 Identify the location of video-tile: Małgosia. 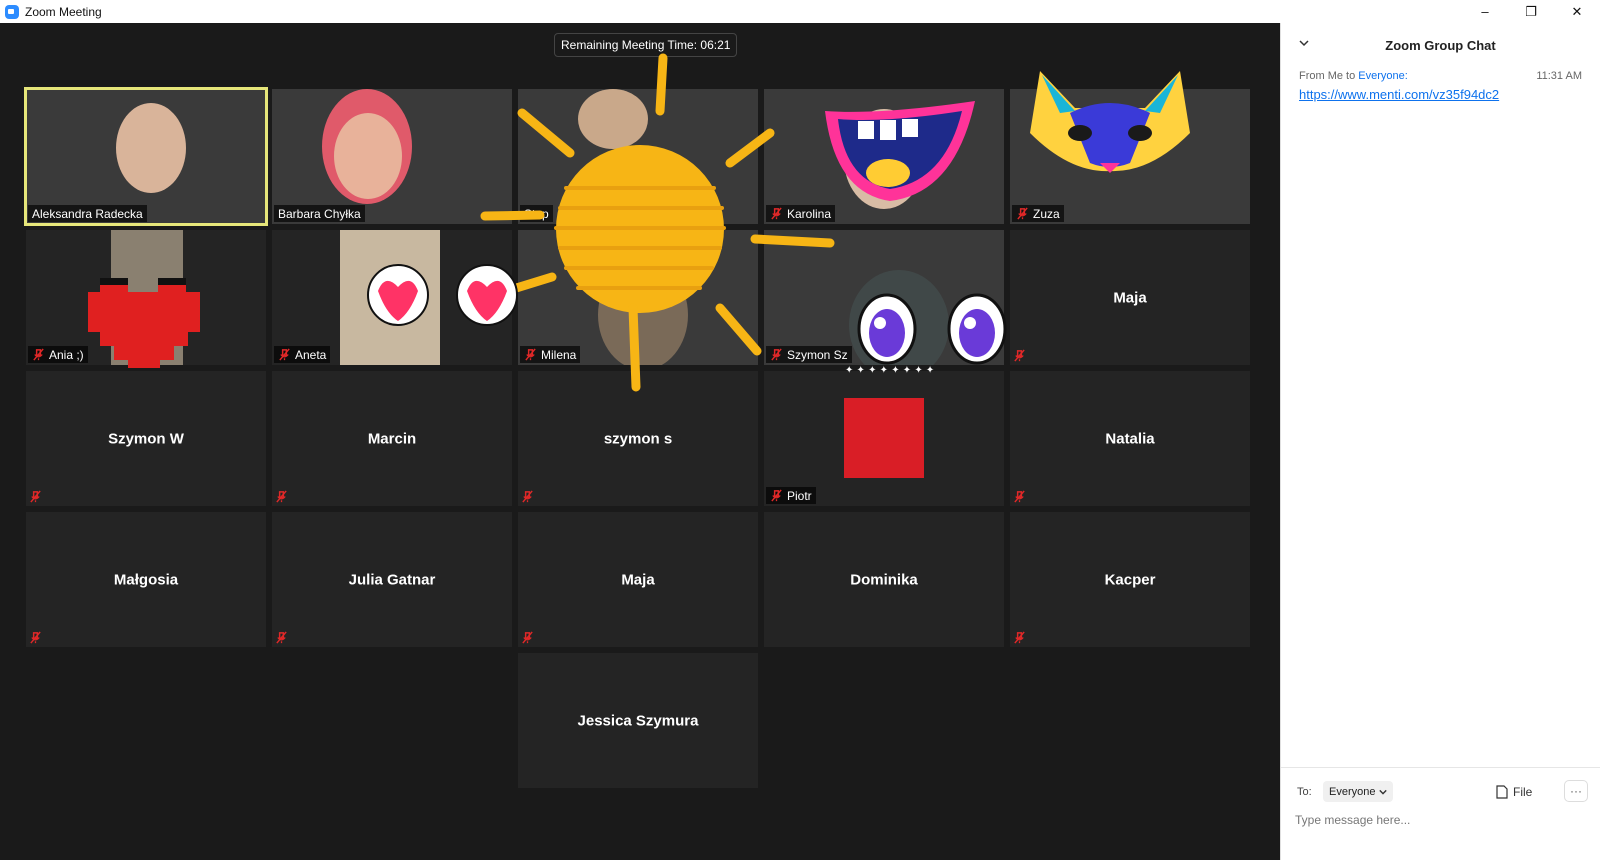
(146, 579).